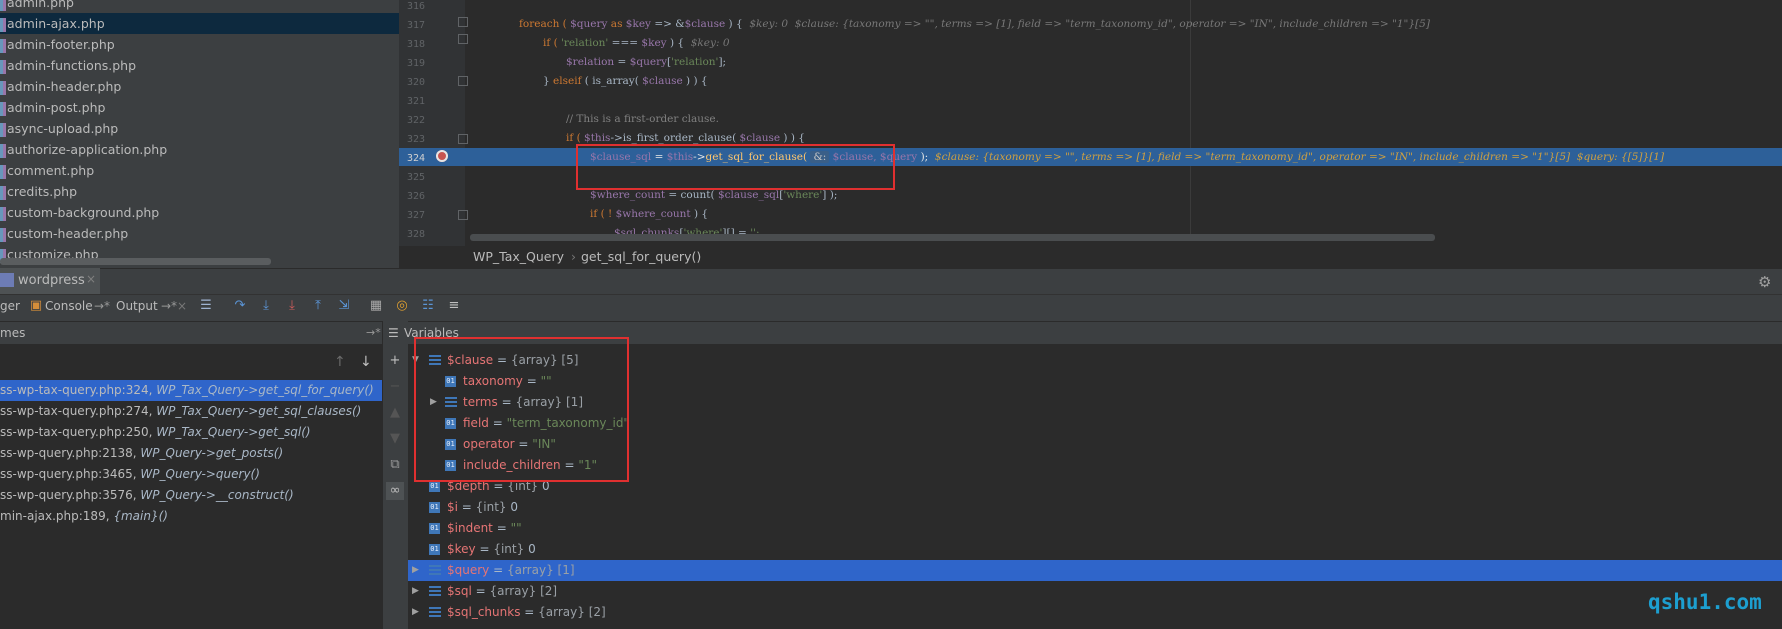 The height and width of the screenshot is (629, 1782). I want to click on code-line-319: $relation = $query['relation'];, so click(646, 62).